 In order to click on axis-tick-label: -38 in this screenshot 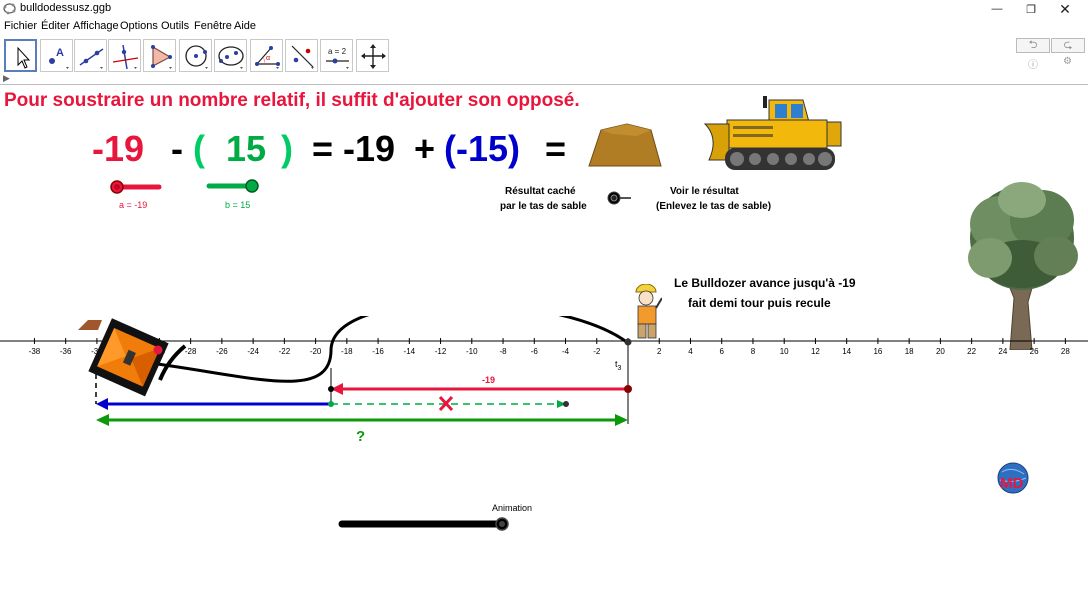, I will do `click(35, 351)`.